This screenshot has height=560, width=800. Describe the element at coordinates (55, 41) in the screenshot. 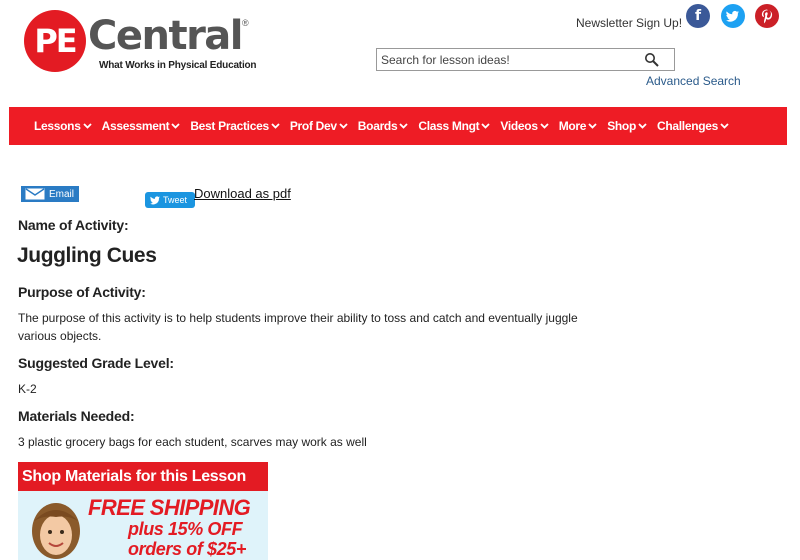

I see `logo-pe-circle: PE` at that location.